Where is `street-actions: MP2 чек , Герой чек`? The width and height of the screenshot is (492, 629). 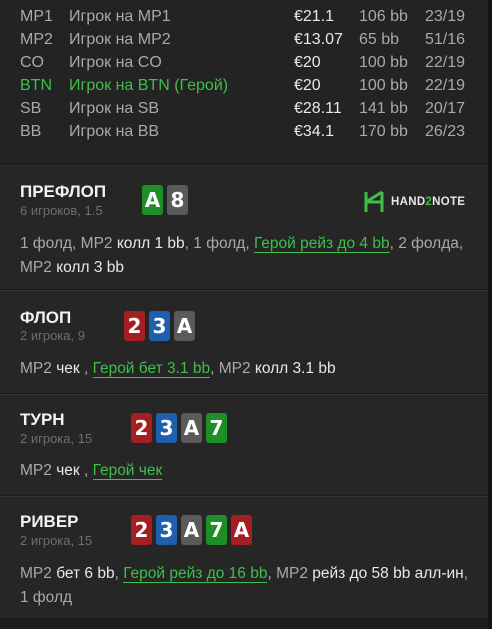 street-actions: MP2 чек , Герой чек is located at coordinates (91, 471).